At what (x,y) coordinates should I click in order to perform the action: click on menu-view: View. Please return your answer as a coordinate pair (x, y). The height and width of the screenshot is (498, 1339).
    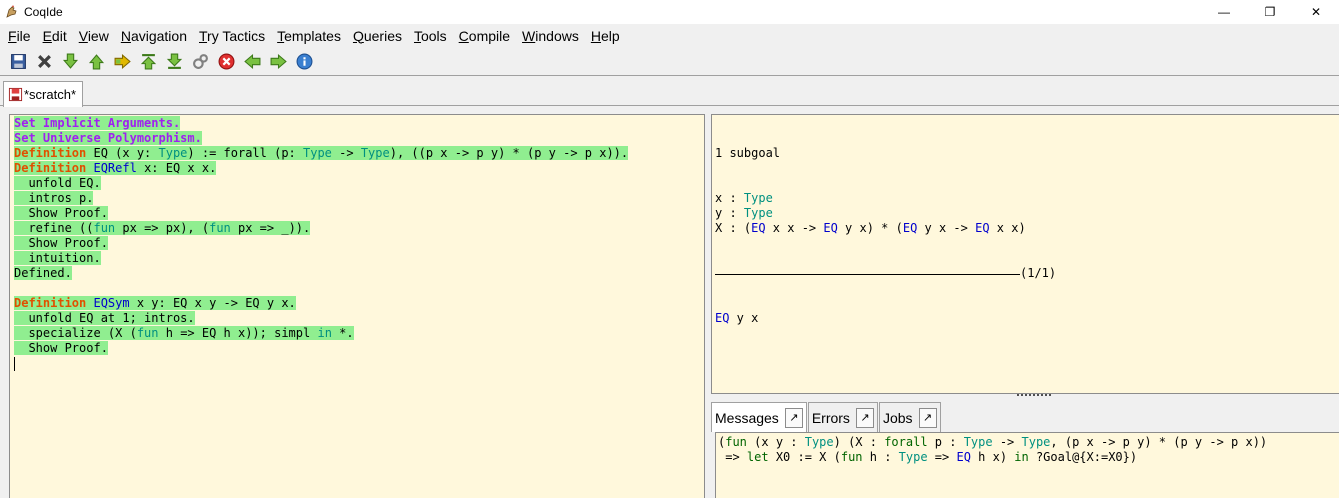
    Looking at the image, I should click on (94, 36).